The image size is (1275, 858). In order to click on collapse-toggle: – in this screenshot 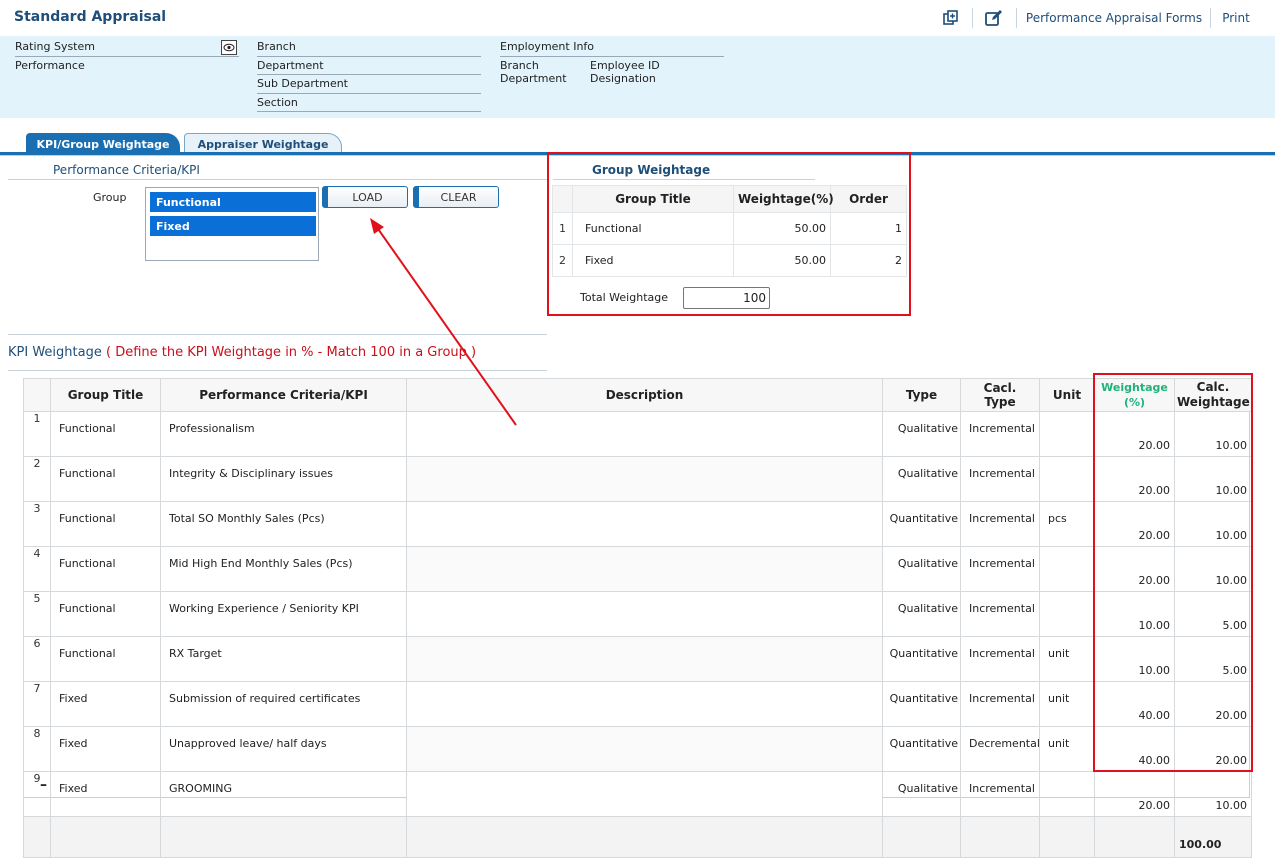, I will do `click(43, 785)`.